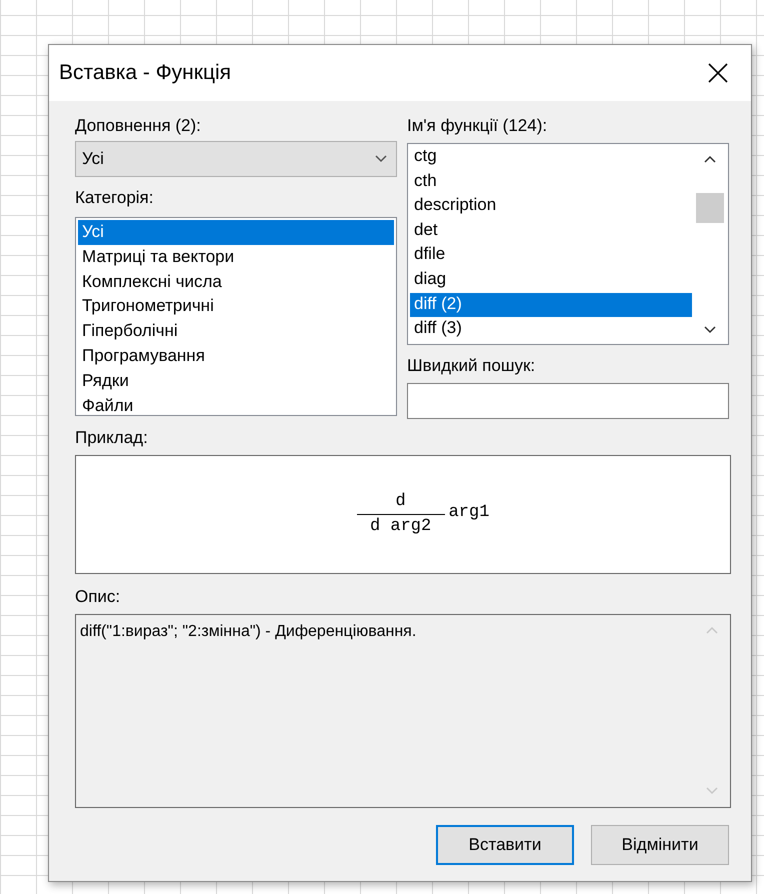 The image size is (764, 894). Describe the element at coordinates (98, 597) in the screenshot. I see `field-label: Опис:` at that location.